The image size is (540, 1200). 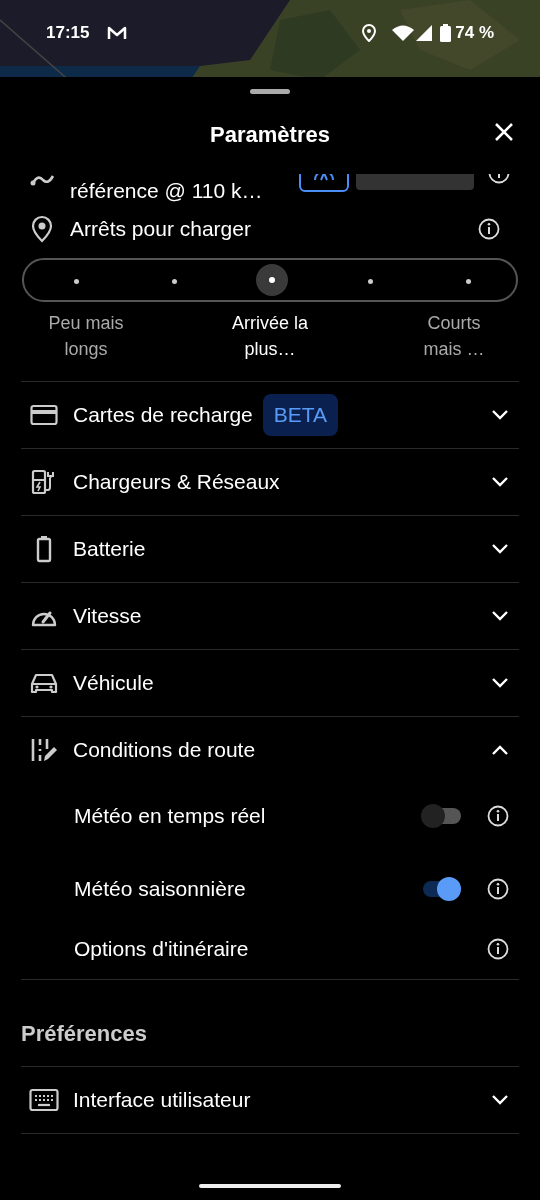 What do you see at coordinates (161, 949) in the screenshot?
I see `setting-label: Options d'itinéraire` at bounding box center [161, 949].